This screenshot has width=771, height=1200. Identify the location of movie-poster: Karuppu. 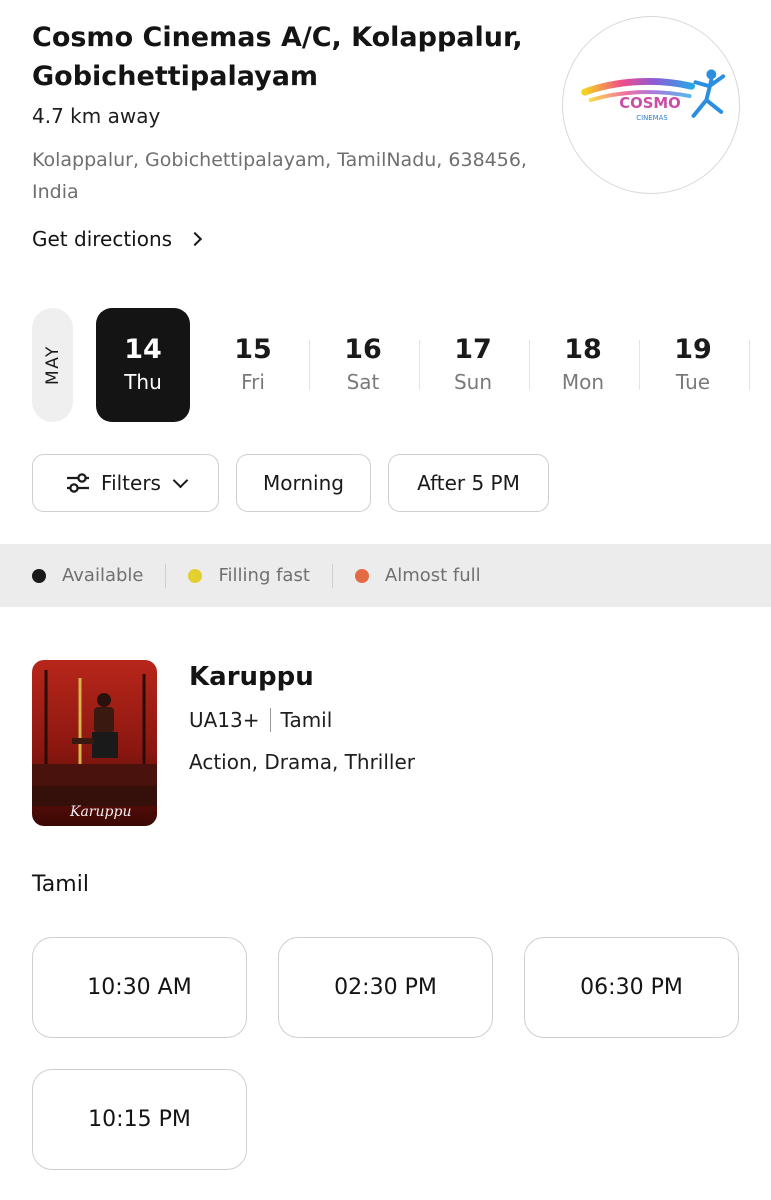
(94, 743).